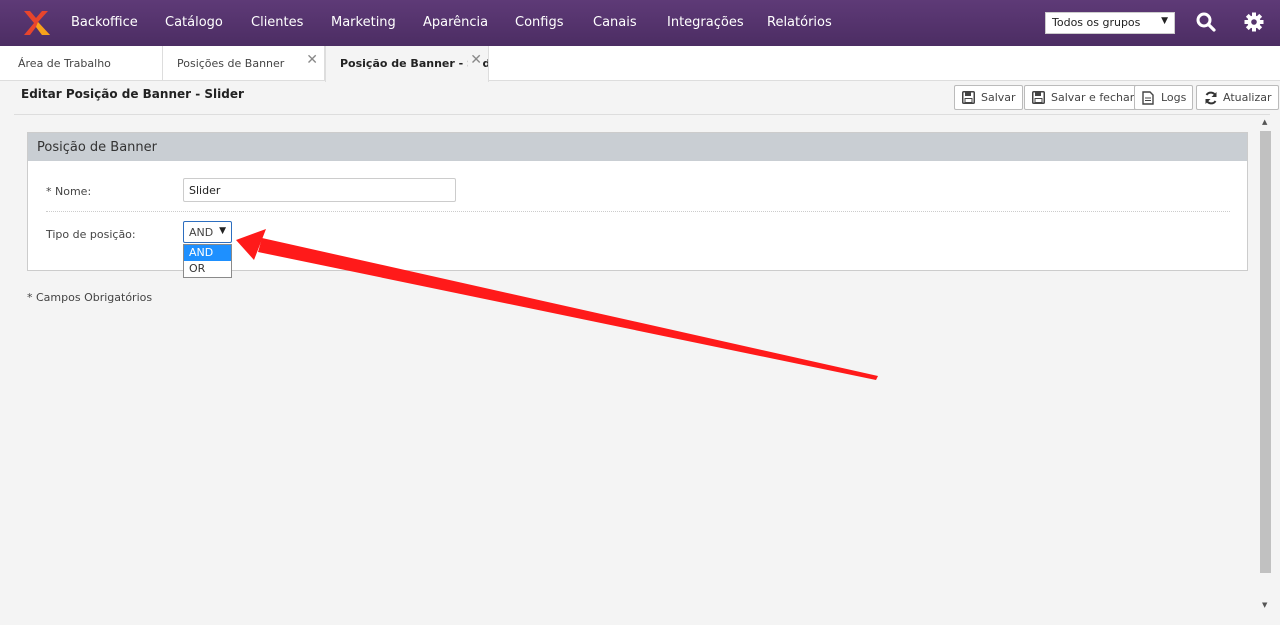 The height and width of the screenshot is (625, 1280). What do you see at coordinates (1254, 22) in the screenshot?
I see `gear-icon` at bounding box center [1254, 22].